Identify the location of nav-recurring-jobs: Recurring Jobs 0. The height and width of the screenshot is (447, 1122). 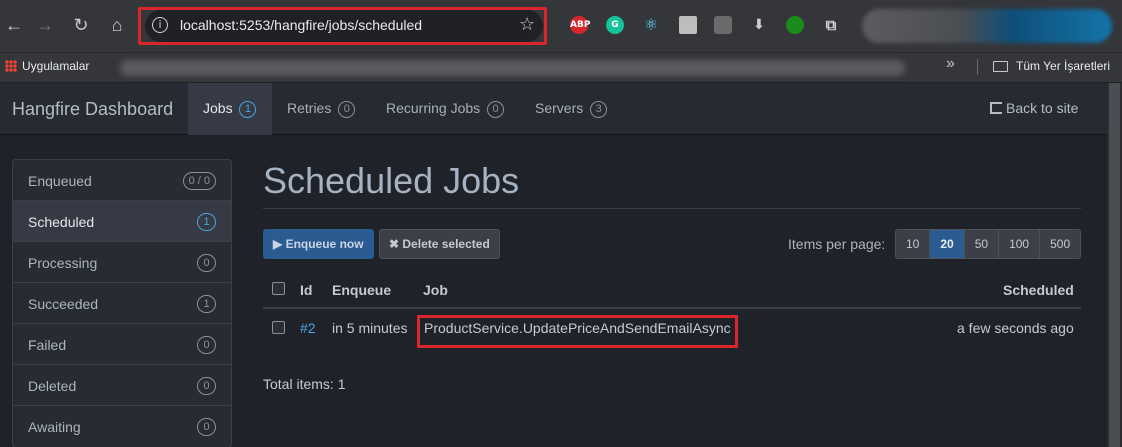
(445, 109).